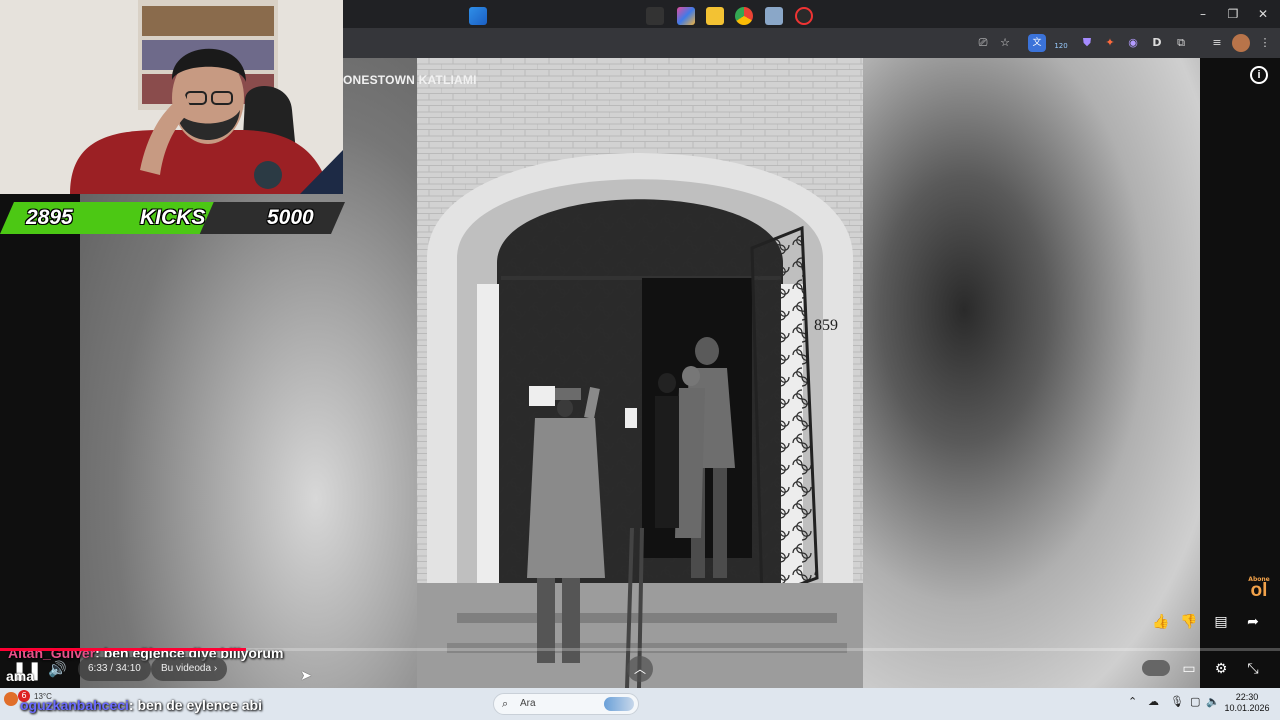 The height and width of the screenshot is (720, 1280). I want to click on close-button: ✕, so click(1263, 14).